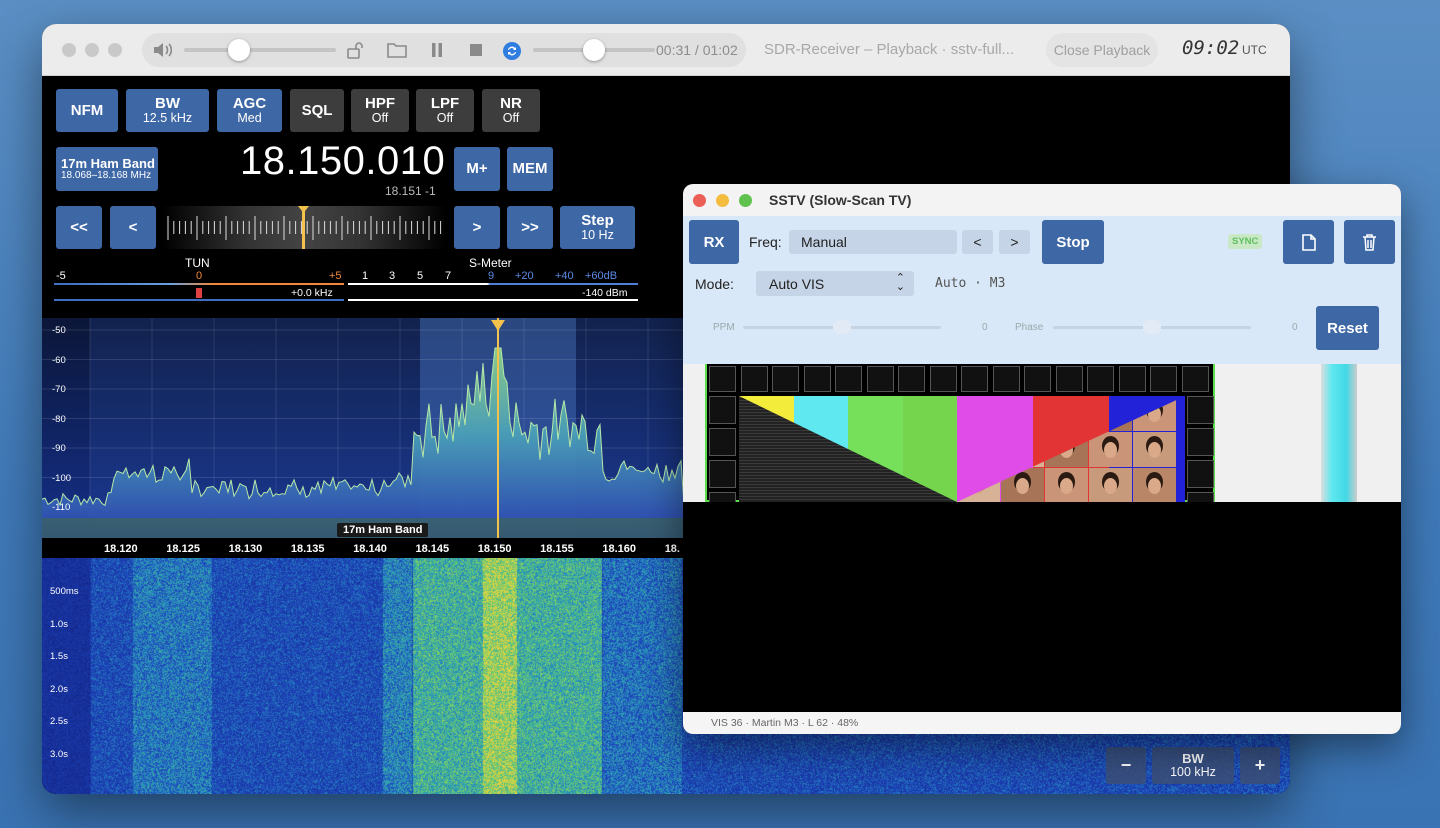 This screenshot has width=1440, height=828. Describe the element at coordinates (1339, 433) in the screenshot. I see `test-pattern-cyan-stripe` at that location.